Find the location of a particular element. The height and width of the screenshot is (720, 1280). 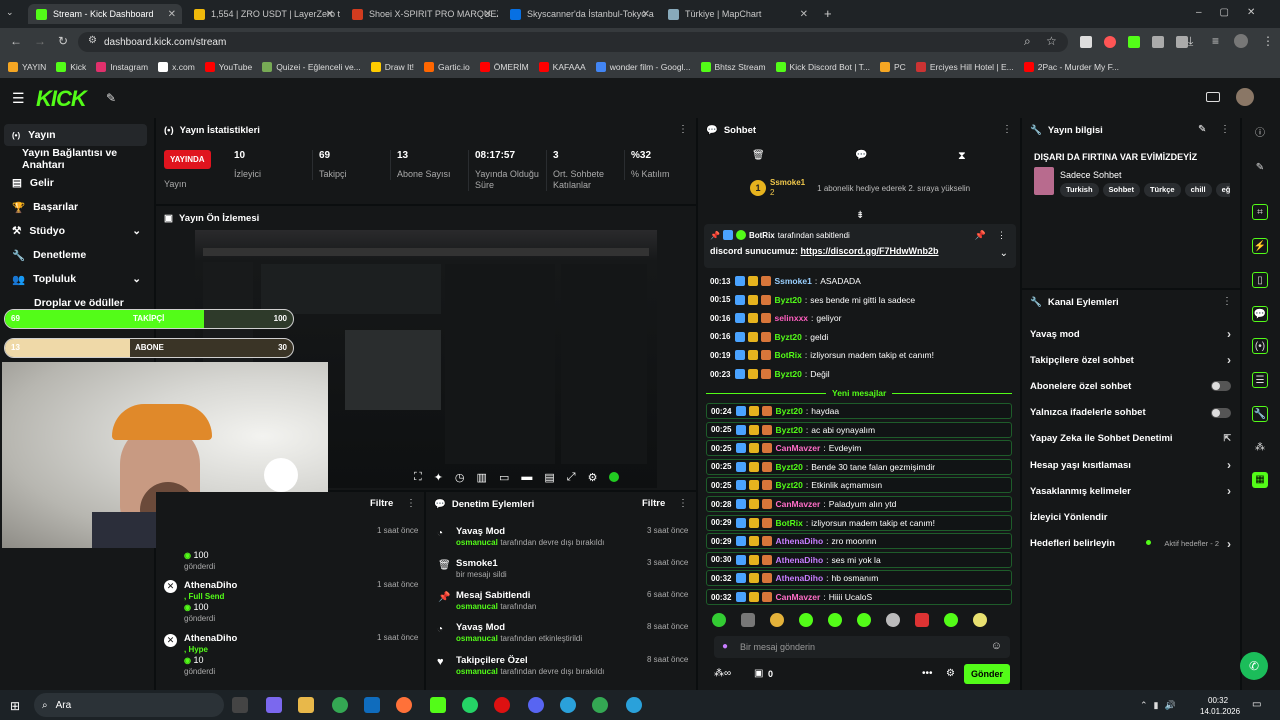

taskbar-search: ⌕ Ara is located at coordinates (129, 705).